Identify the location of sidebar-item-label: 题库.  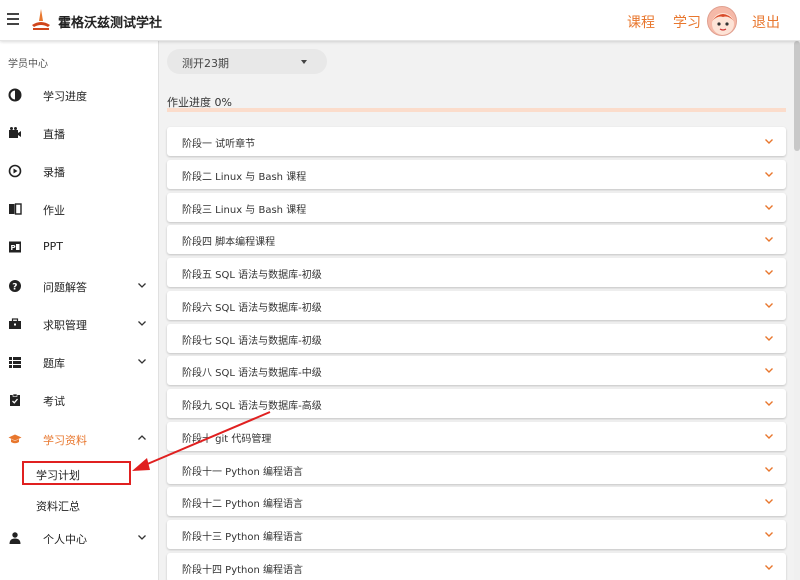
(54, 363).